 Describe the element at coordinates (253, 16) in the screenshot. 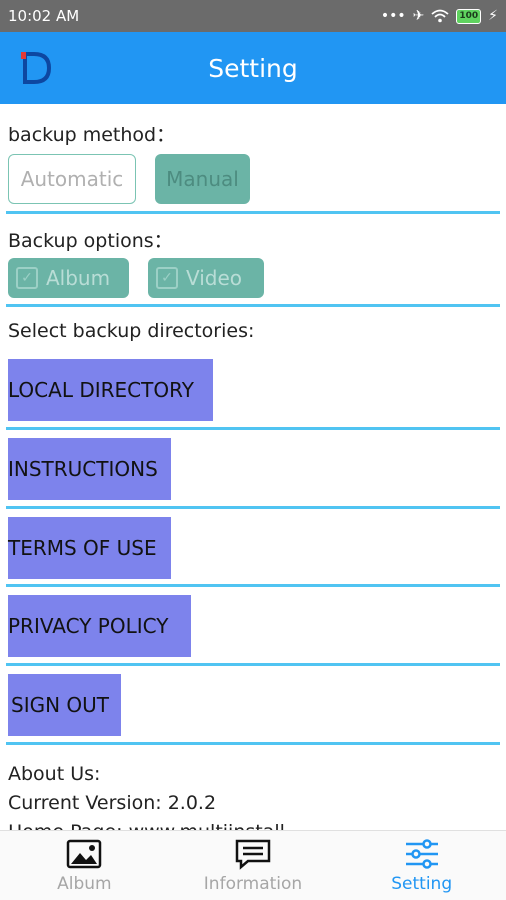

I see `status-bar: 10:02 AM ••• ✈ 100 ⚡` at that location.